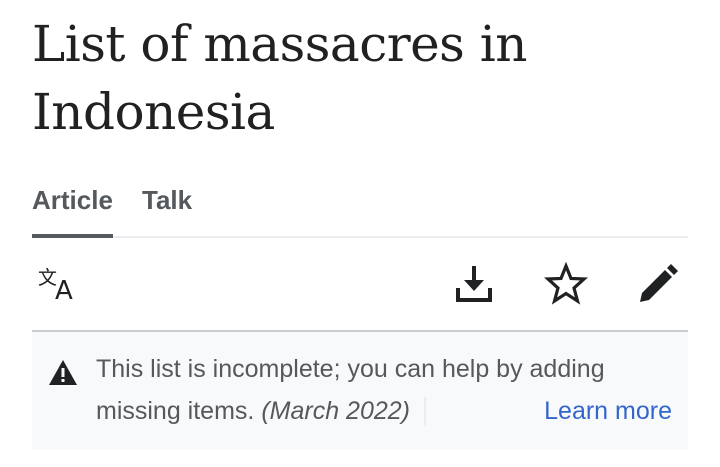 The height and width of the screenshot is (467, 720). I want to click on edit-pencil-icon, so click(658, 284).